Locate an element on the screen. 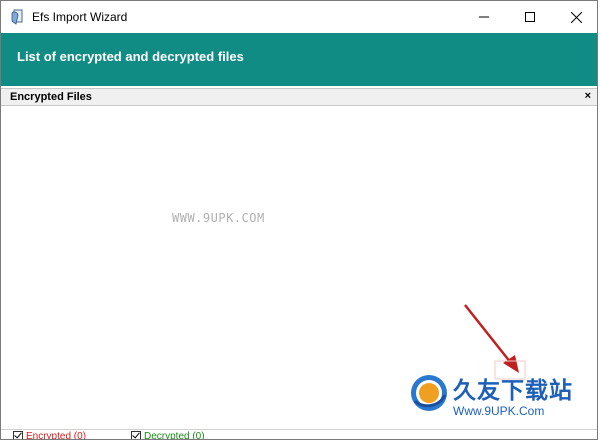 The height and width of the screenshot is (441, 600). logo-chinese-text: 久友下载站 is located at coordinates (513, 391).